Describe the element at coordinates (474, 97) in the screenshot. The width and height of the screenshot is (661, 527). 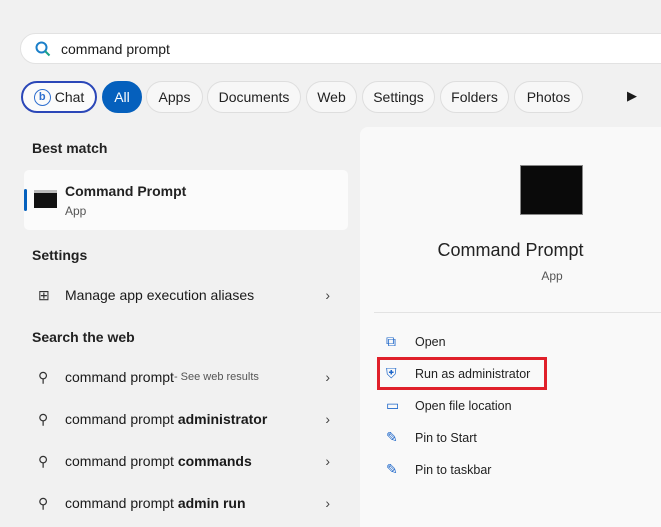
I see `filter-folders: Folders` at that location.